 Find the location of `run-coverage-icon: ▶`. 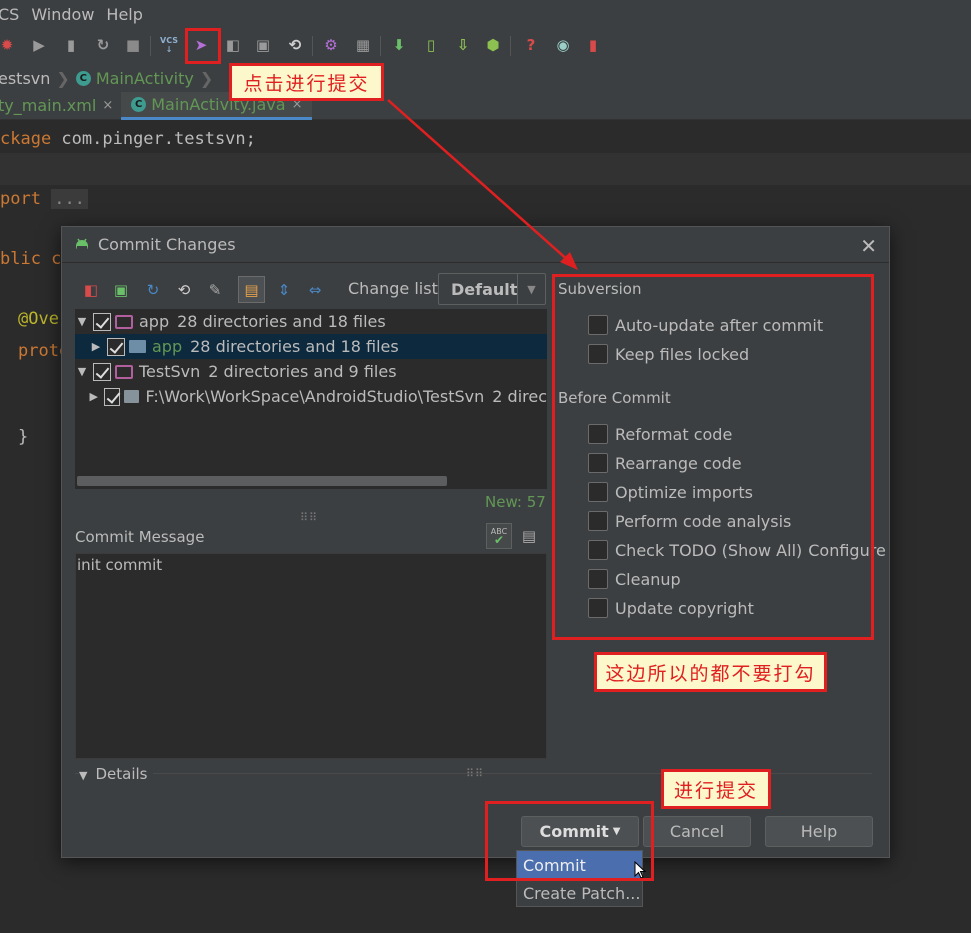

run-coverage-icon: ▶ is located at coordinates (39, 45).